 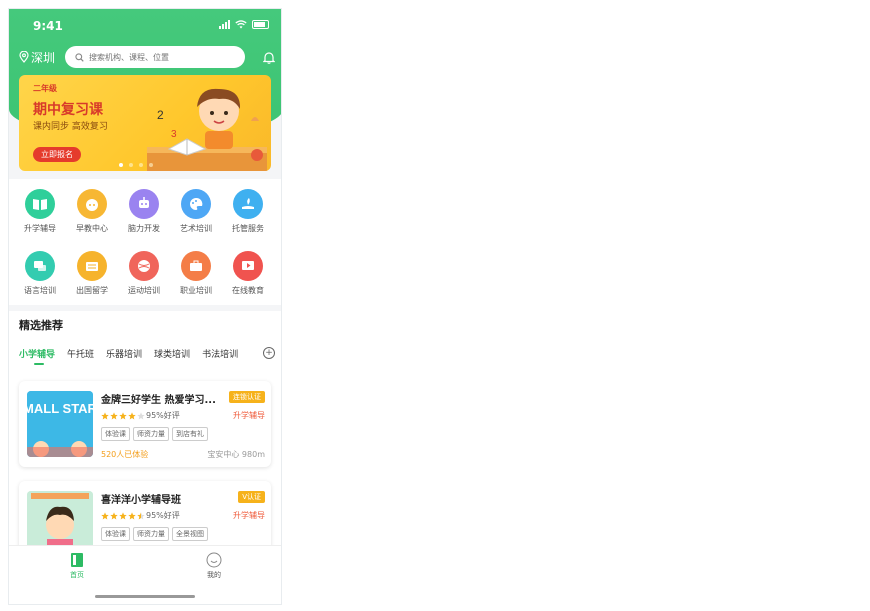 I want to click on category-art: 艺术培训, so click(x=196, y=211).